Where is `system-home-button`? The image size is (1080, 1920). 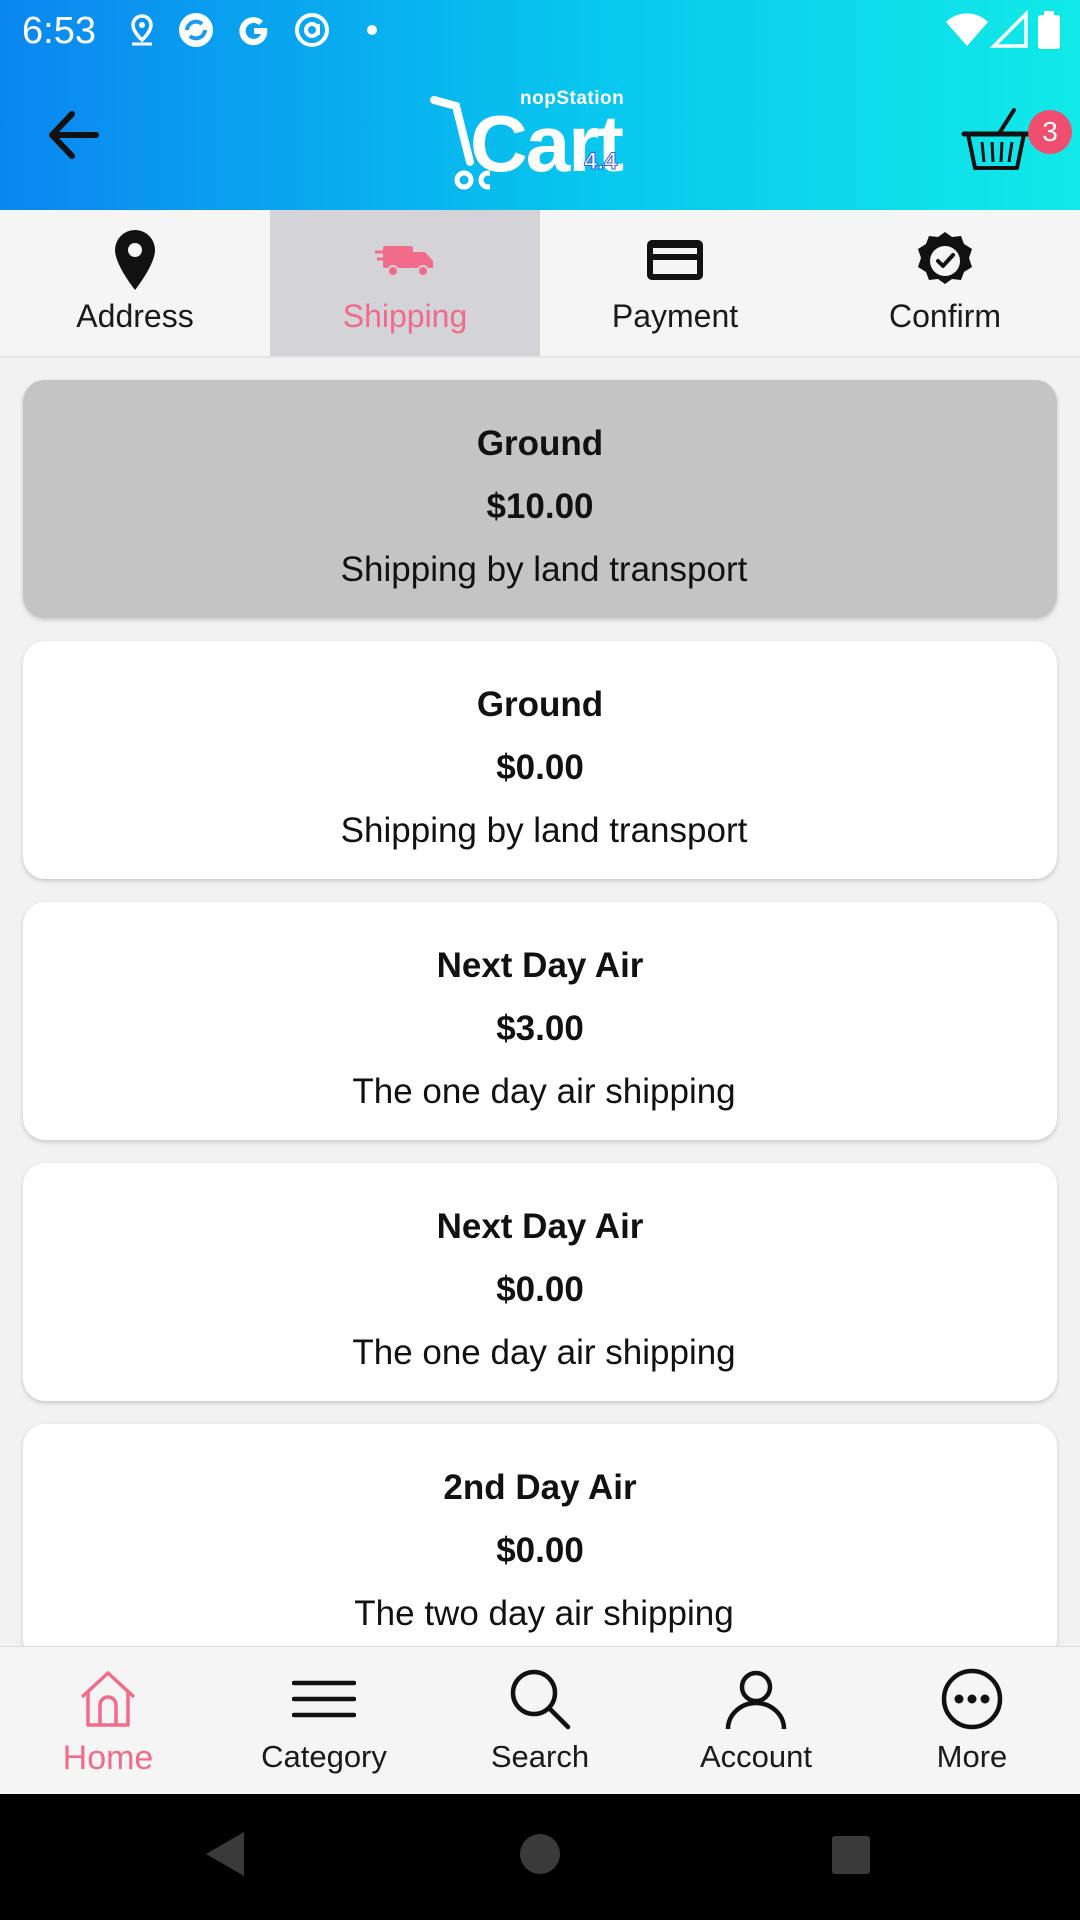 system-home-button is located at coordinates (540, 1854).